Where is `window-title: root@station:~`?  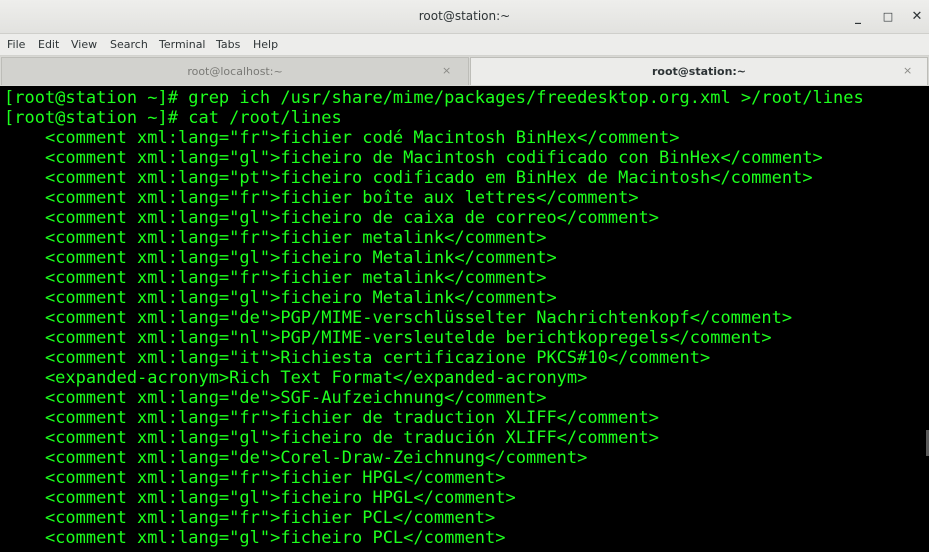 window-title: root@station:~ is located at coordinates (464, 16).